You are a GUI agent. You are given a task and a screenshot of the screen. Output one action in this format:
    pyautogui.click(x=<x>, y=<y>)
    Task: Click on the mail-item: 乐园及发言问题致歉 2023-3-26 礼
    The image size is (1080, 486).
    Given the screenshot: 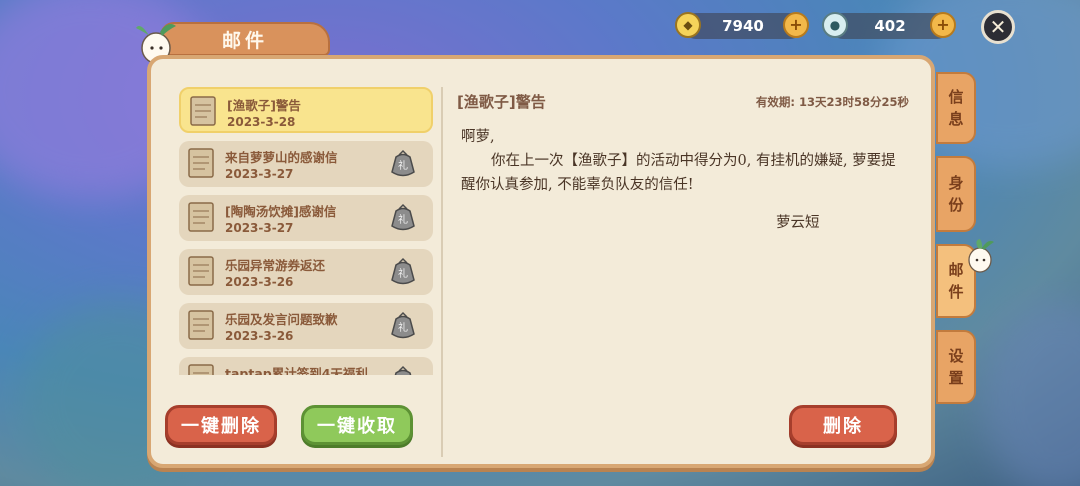 What is the action you would take?
    pyautogui.click(x=306, y=326)
    